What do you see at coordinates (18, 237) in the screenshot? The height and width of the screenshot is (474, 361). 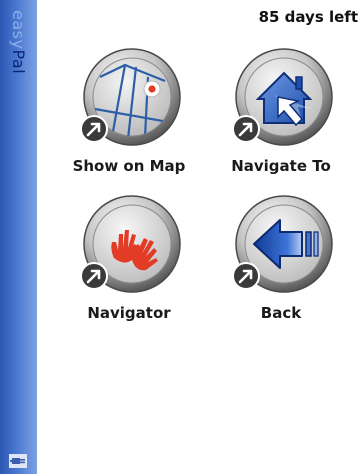 I see `sidebar: easyPal` at bounding box center [18, 237].